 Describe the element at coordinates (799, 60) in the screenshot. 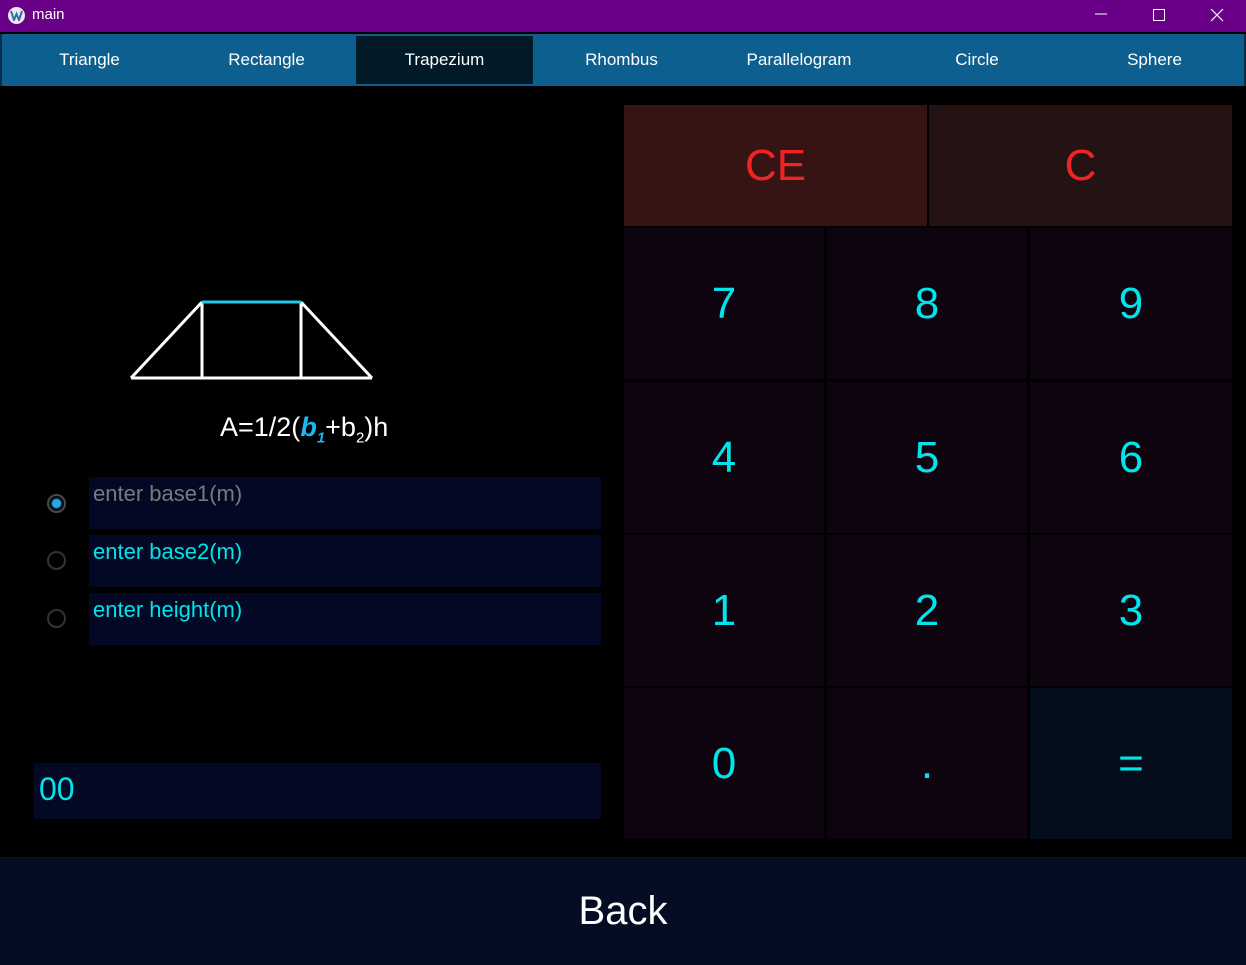

I see `tab-parallelogram: Parallelogram` at that location.